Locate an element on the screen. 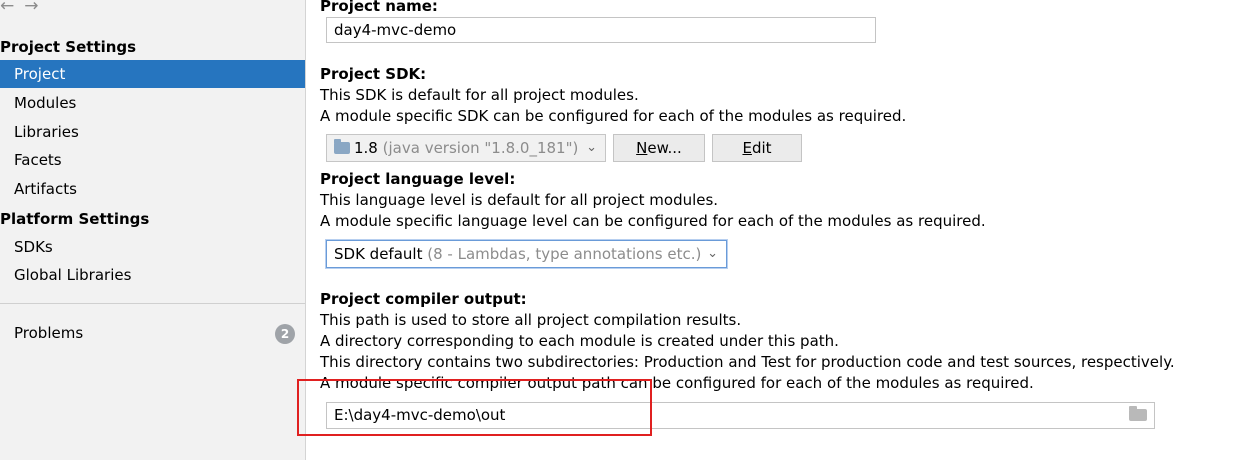  language-level-label: Project language level: is located at coordinates (418, 179).